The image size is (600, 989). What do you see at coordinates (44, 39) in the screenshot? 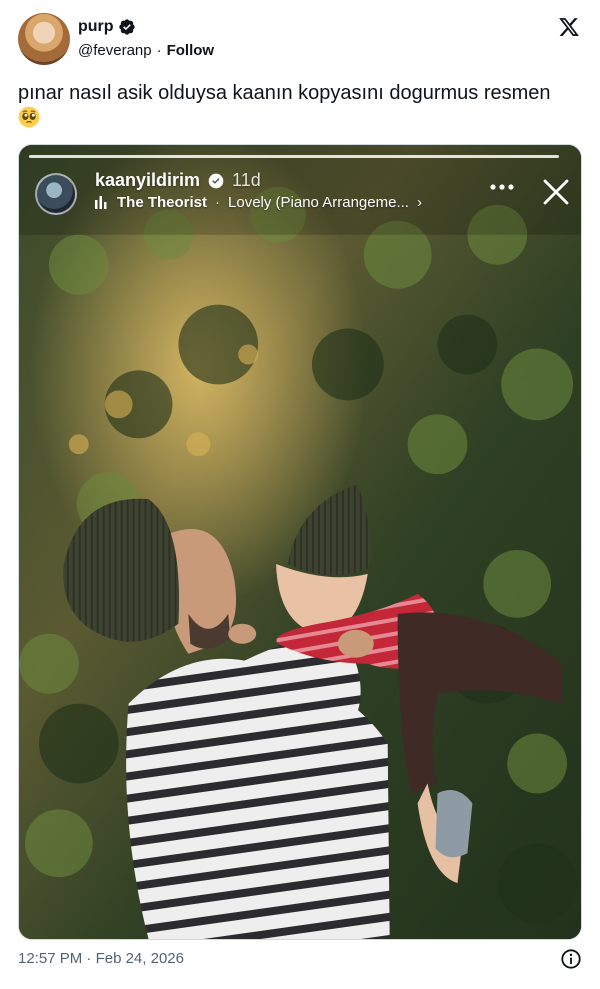
I see `author-avatar` at bounding box center [44, 39].